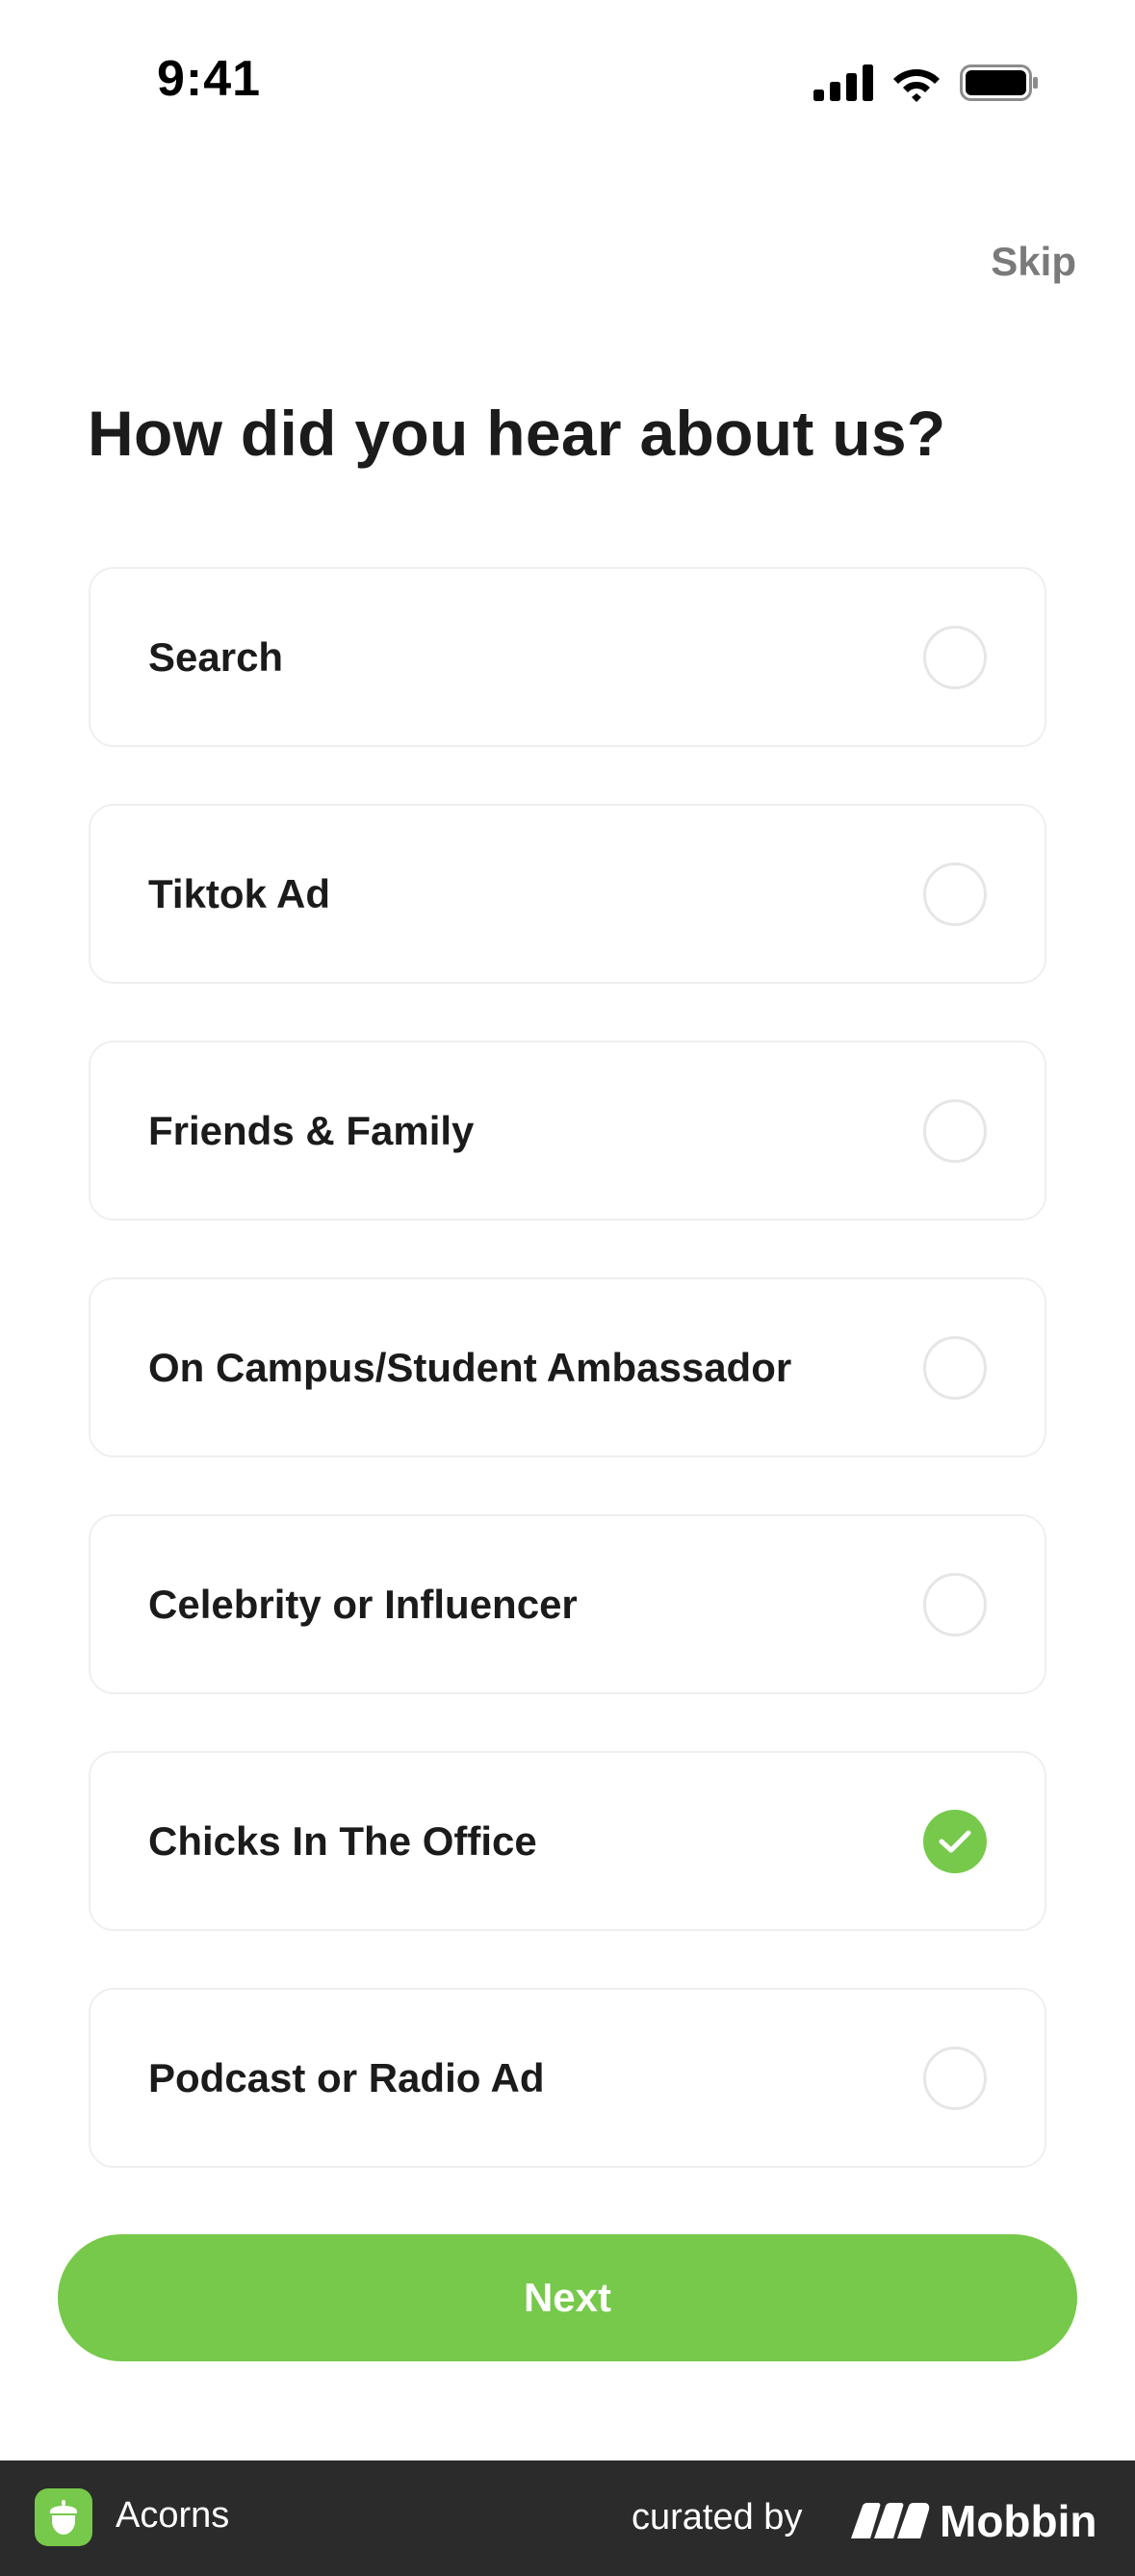 Image resolution: width=1135 pixels, height=2576 pixels. I want to click on app-name: Acorns, so click(173, 2515).